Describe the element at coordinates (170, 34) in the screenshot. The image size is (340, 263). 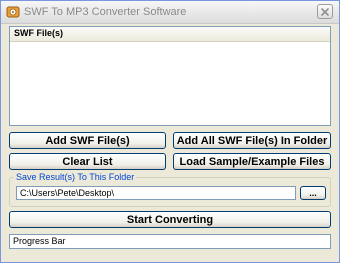
I see `file-list-column-header: SWF File(s)` at that location.